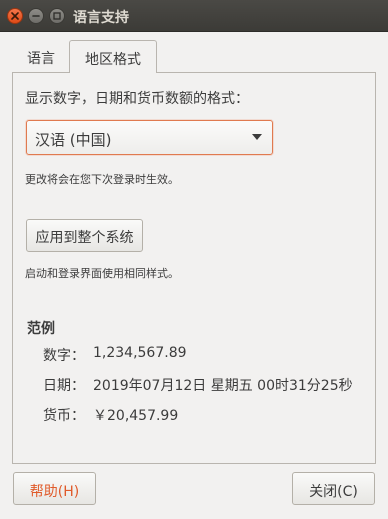 This screenshot has height=519, width=388. I want to click on format-label: 显示数字，日期和货币数额的格式：, so click(137, 99).